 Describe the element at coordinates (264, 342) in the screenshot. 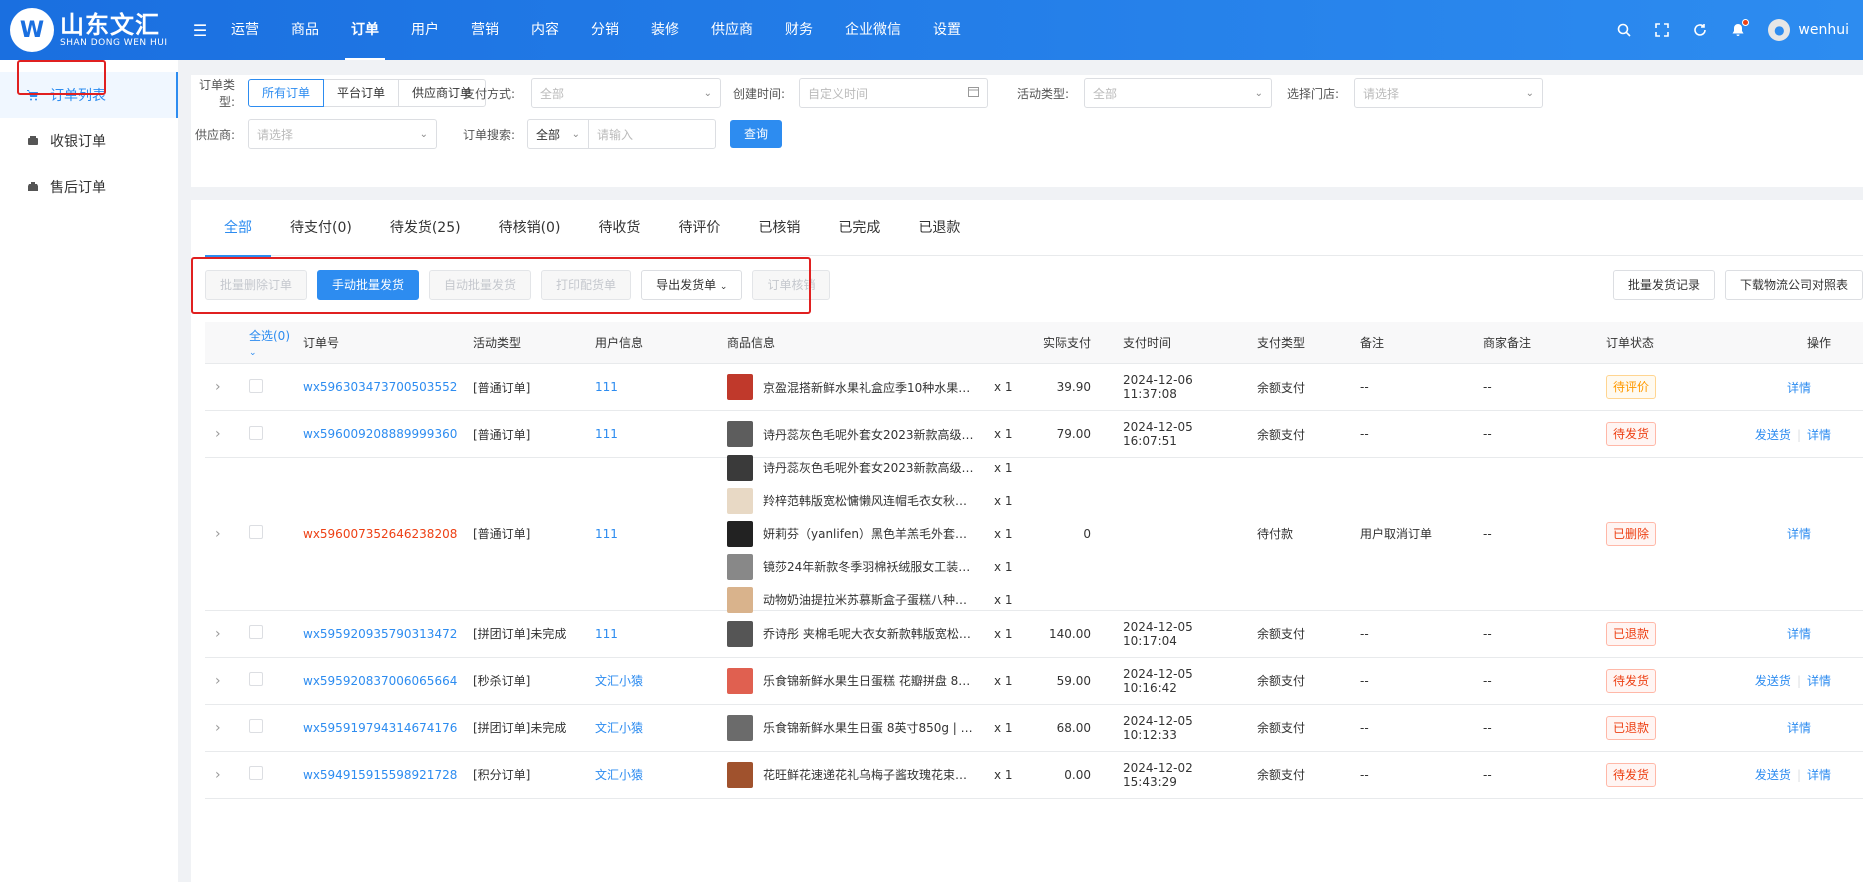

I see `select-all: 全选(0) ⌄` at that location.